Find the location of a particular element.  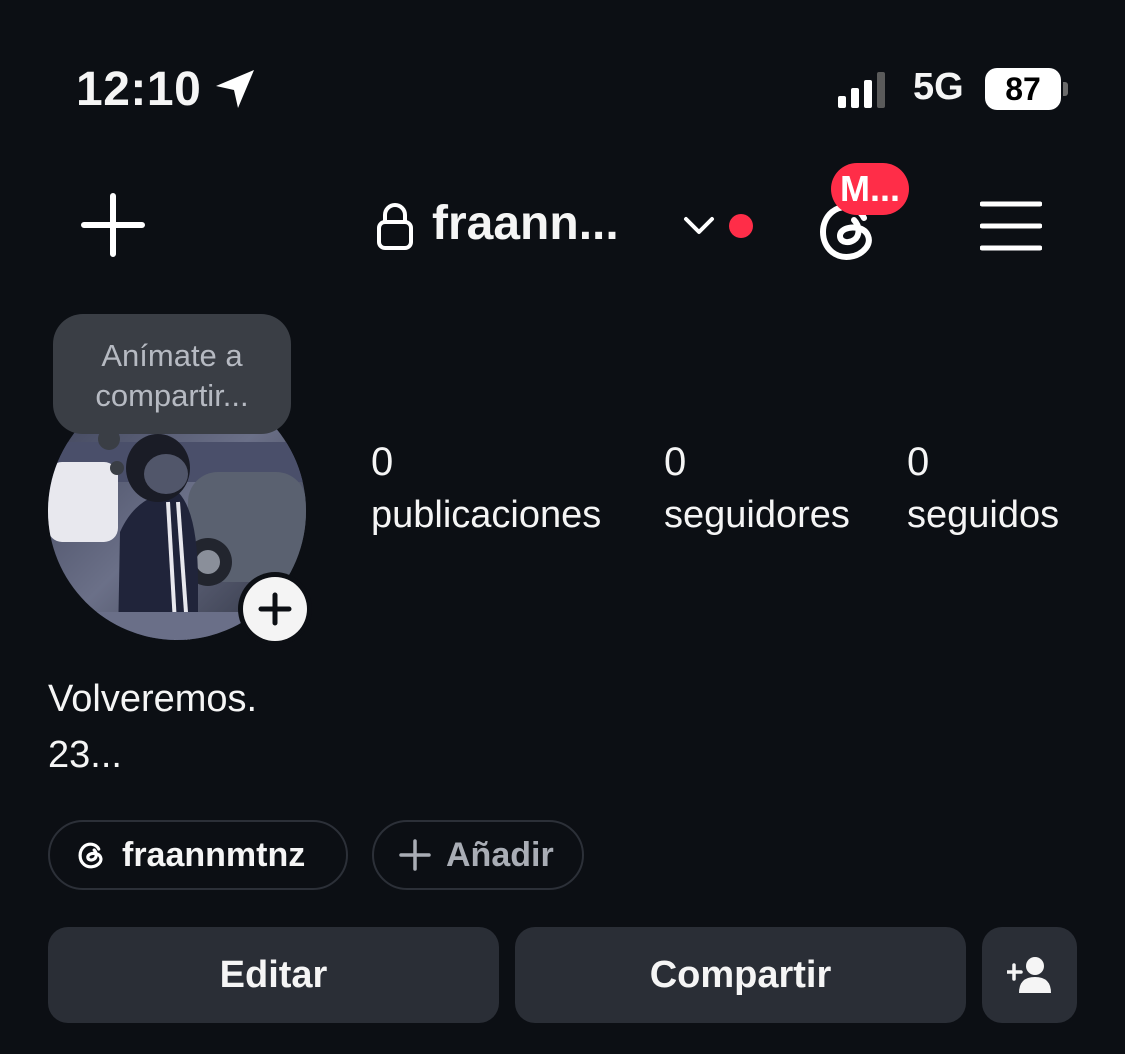

share-profile-button: Compartir is located at coordinates (740, 975).